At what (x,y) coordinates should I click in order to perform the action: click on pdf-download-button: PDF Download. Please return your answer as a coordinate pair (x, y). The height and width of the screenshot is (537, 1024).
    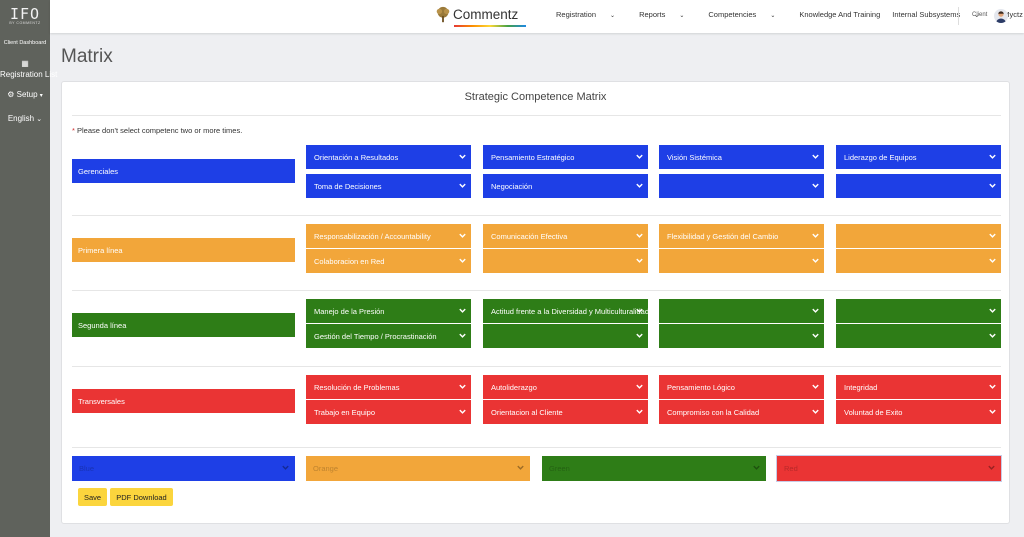
    Looking at the image, I should click on (141, 497).